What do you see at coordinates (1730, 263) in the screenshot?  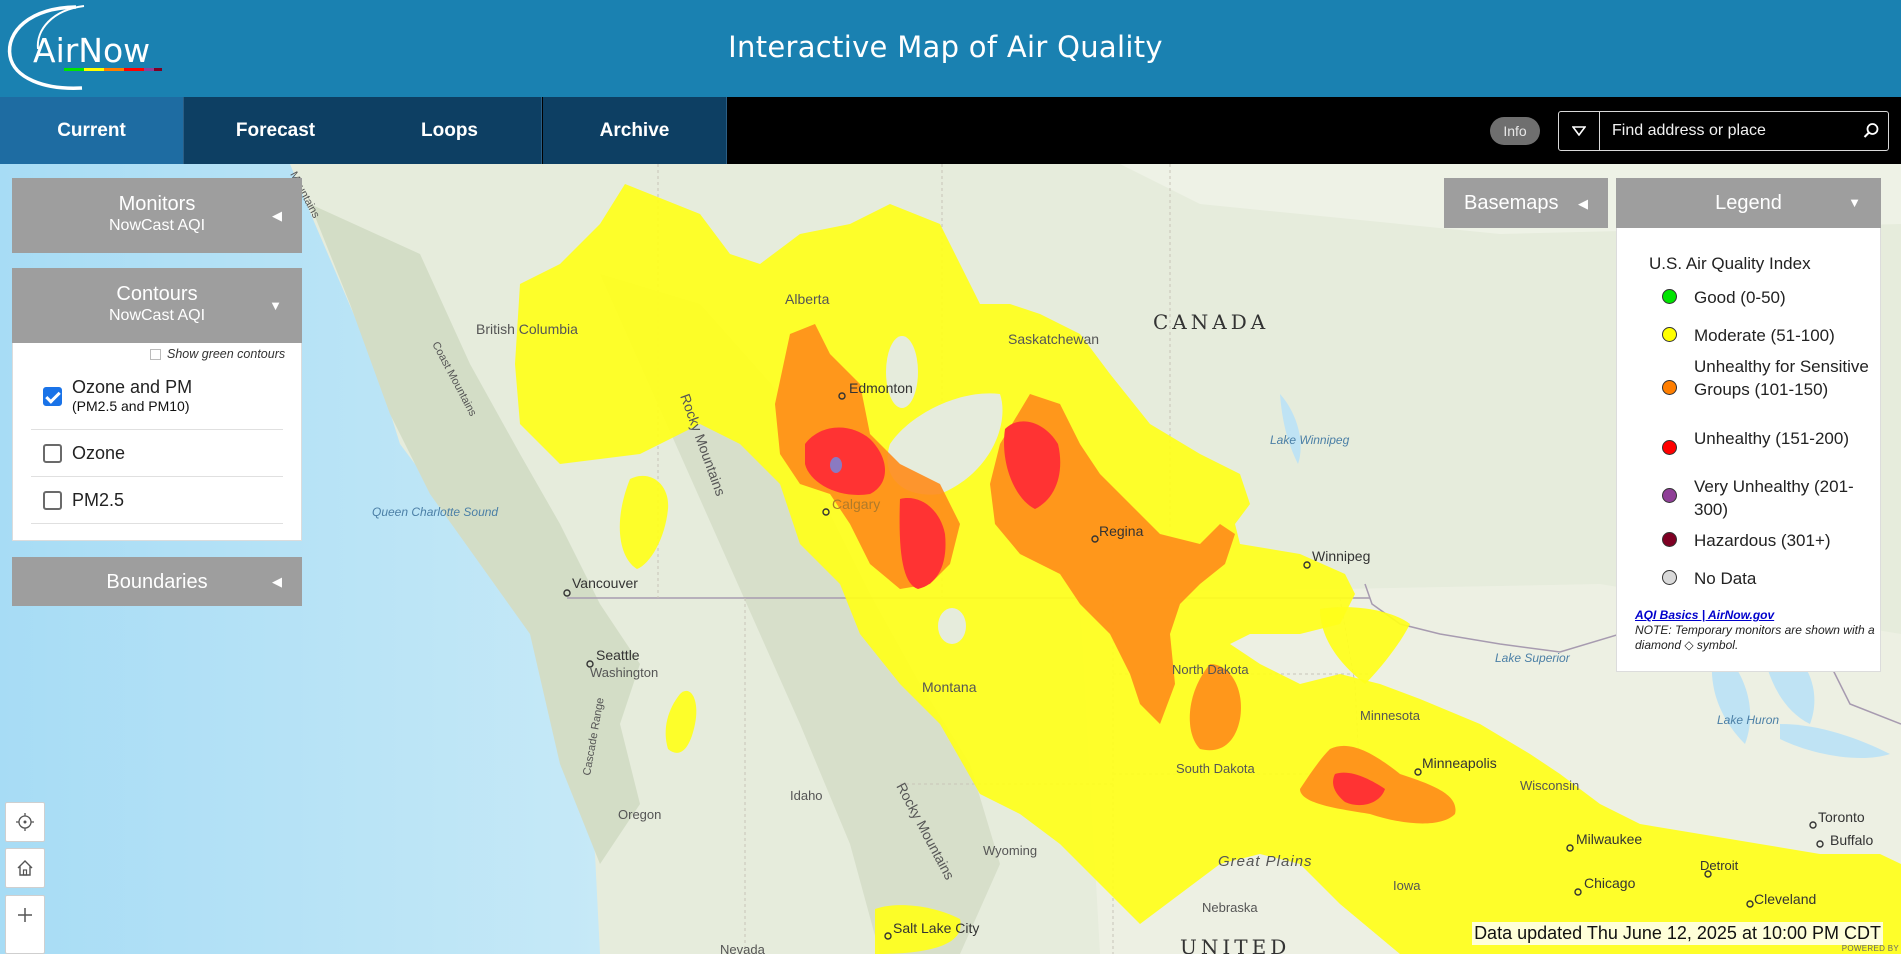 I see `legend-index-title: U.S. Air Quality Index` at bounding box center [1730, 263].